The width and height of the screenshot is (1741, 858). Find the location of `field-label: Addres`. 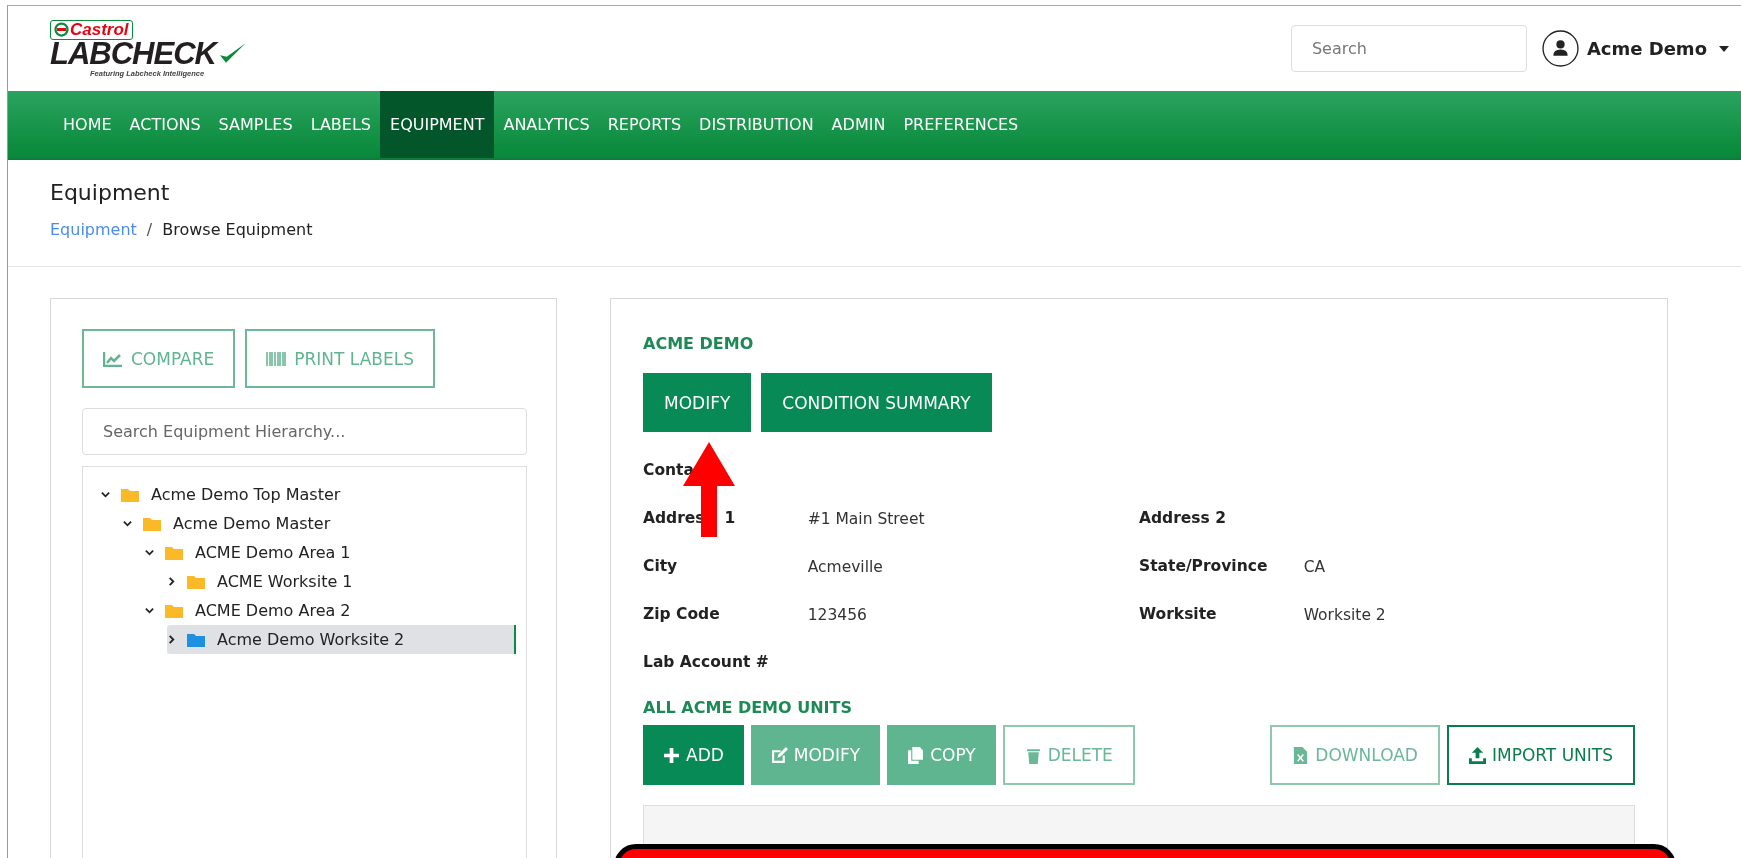

field-label: Addres is located at coordinates (674, 518).